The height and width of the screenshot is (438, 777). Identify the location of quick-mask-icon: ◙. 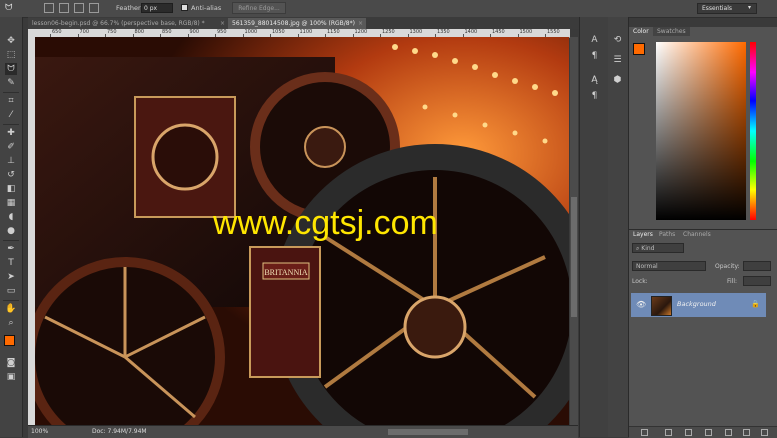
(11, 363).